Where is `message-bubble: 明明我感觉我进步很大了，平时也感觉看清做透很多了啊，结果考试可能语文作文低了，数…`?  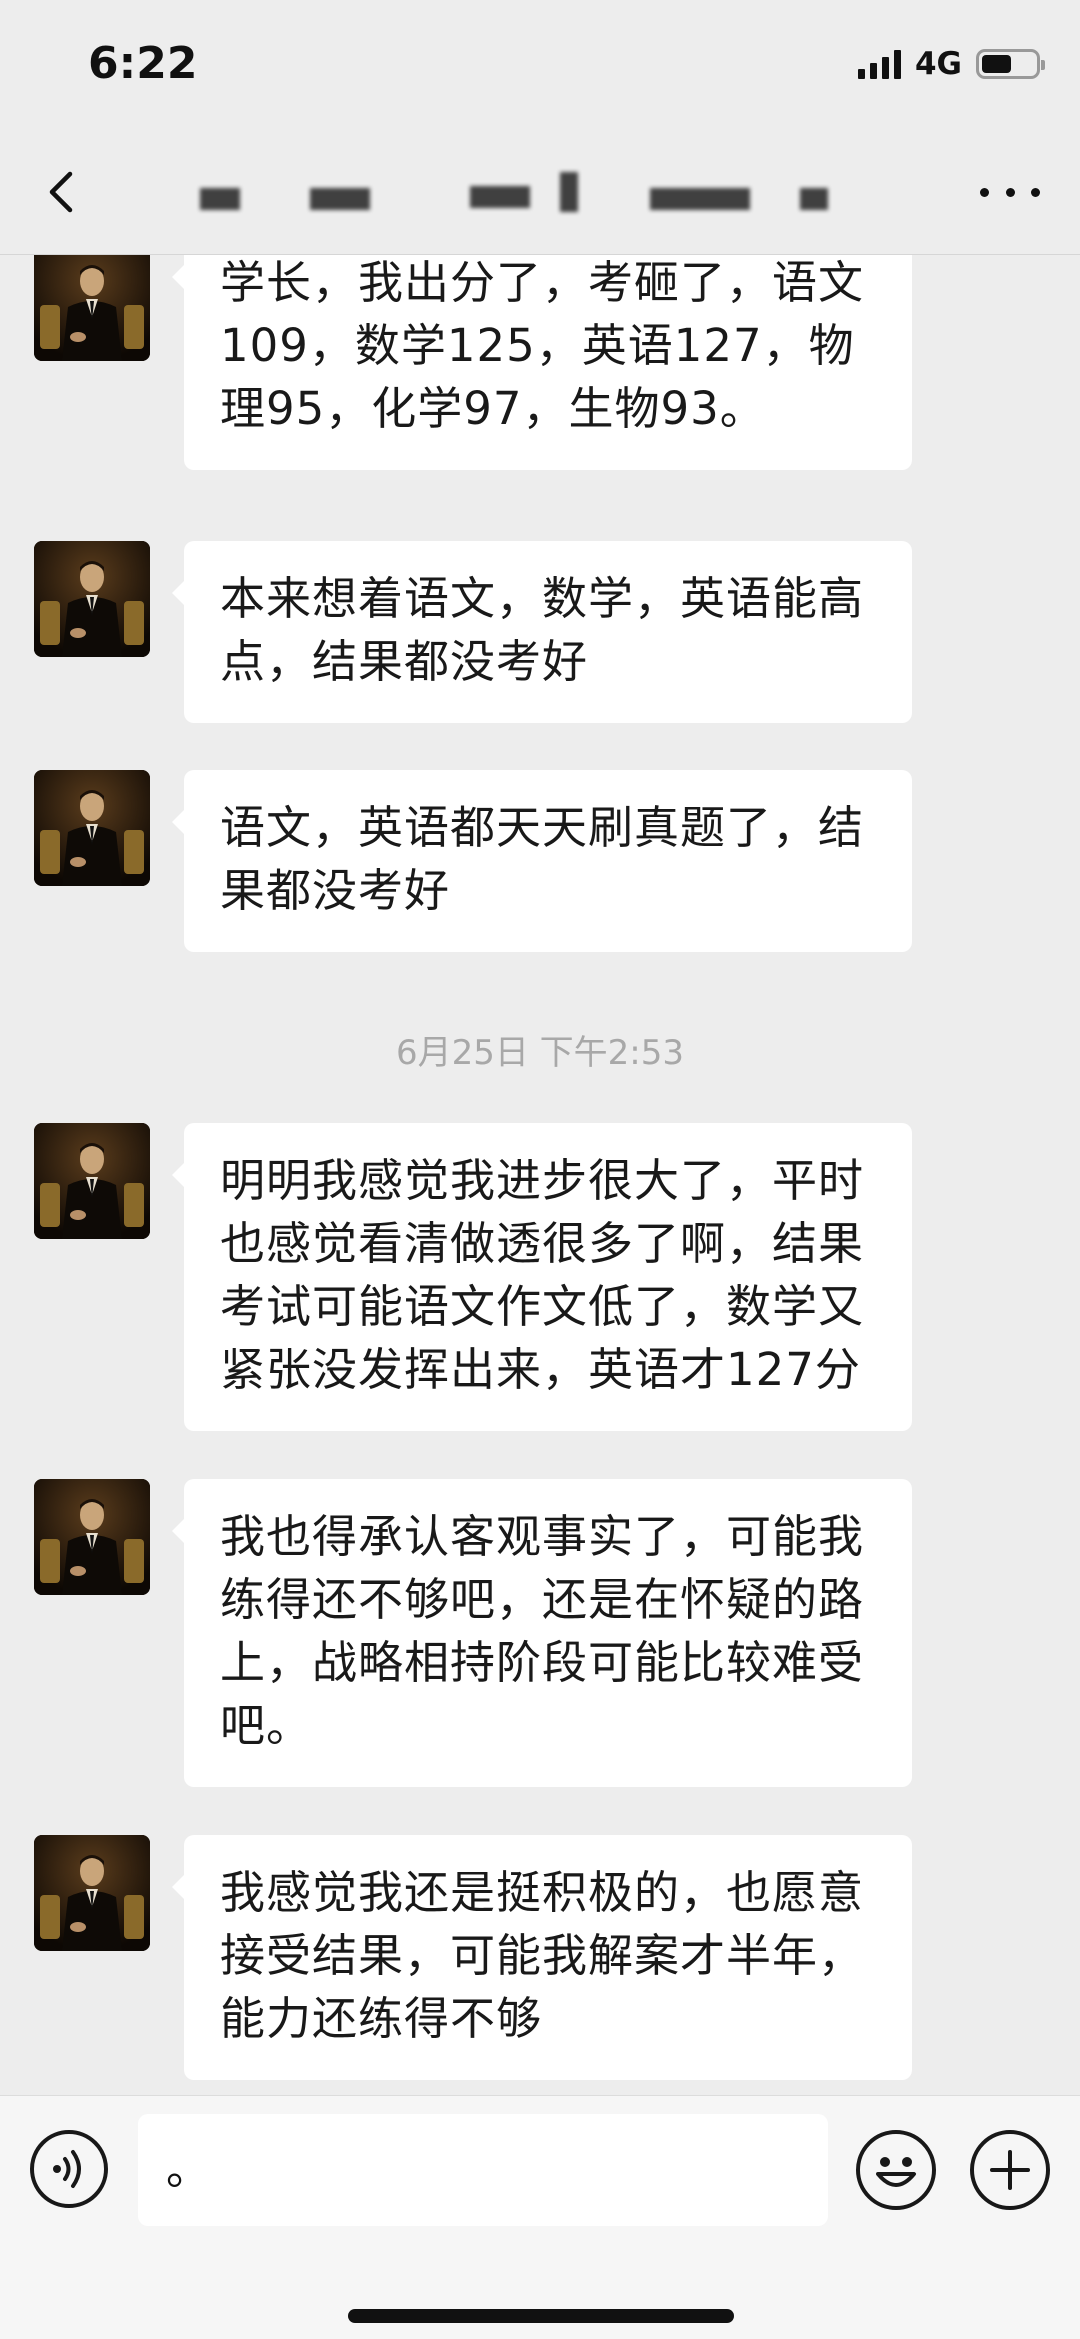 message-bubble: 明明我感觉我进步很大了，平时也感觉看清做透很多了啊，结果考试可能语文作文低了，数… is located at coordinates (542, 1277).